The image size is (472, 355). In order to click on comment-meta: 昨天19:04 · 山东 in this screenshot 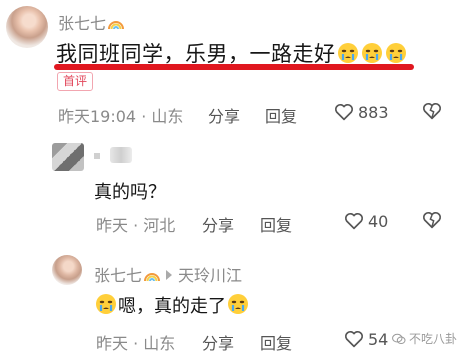, I will do `click(121, 116)`.